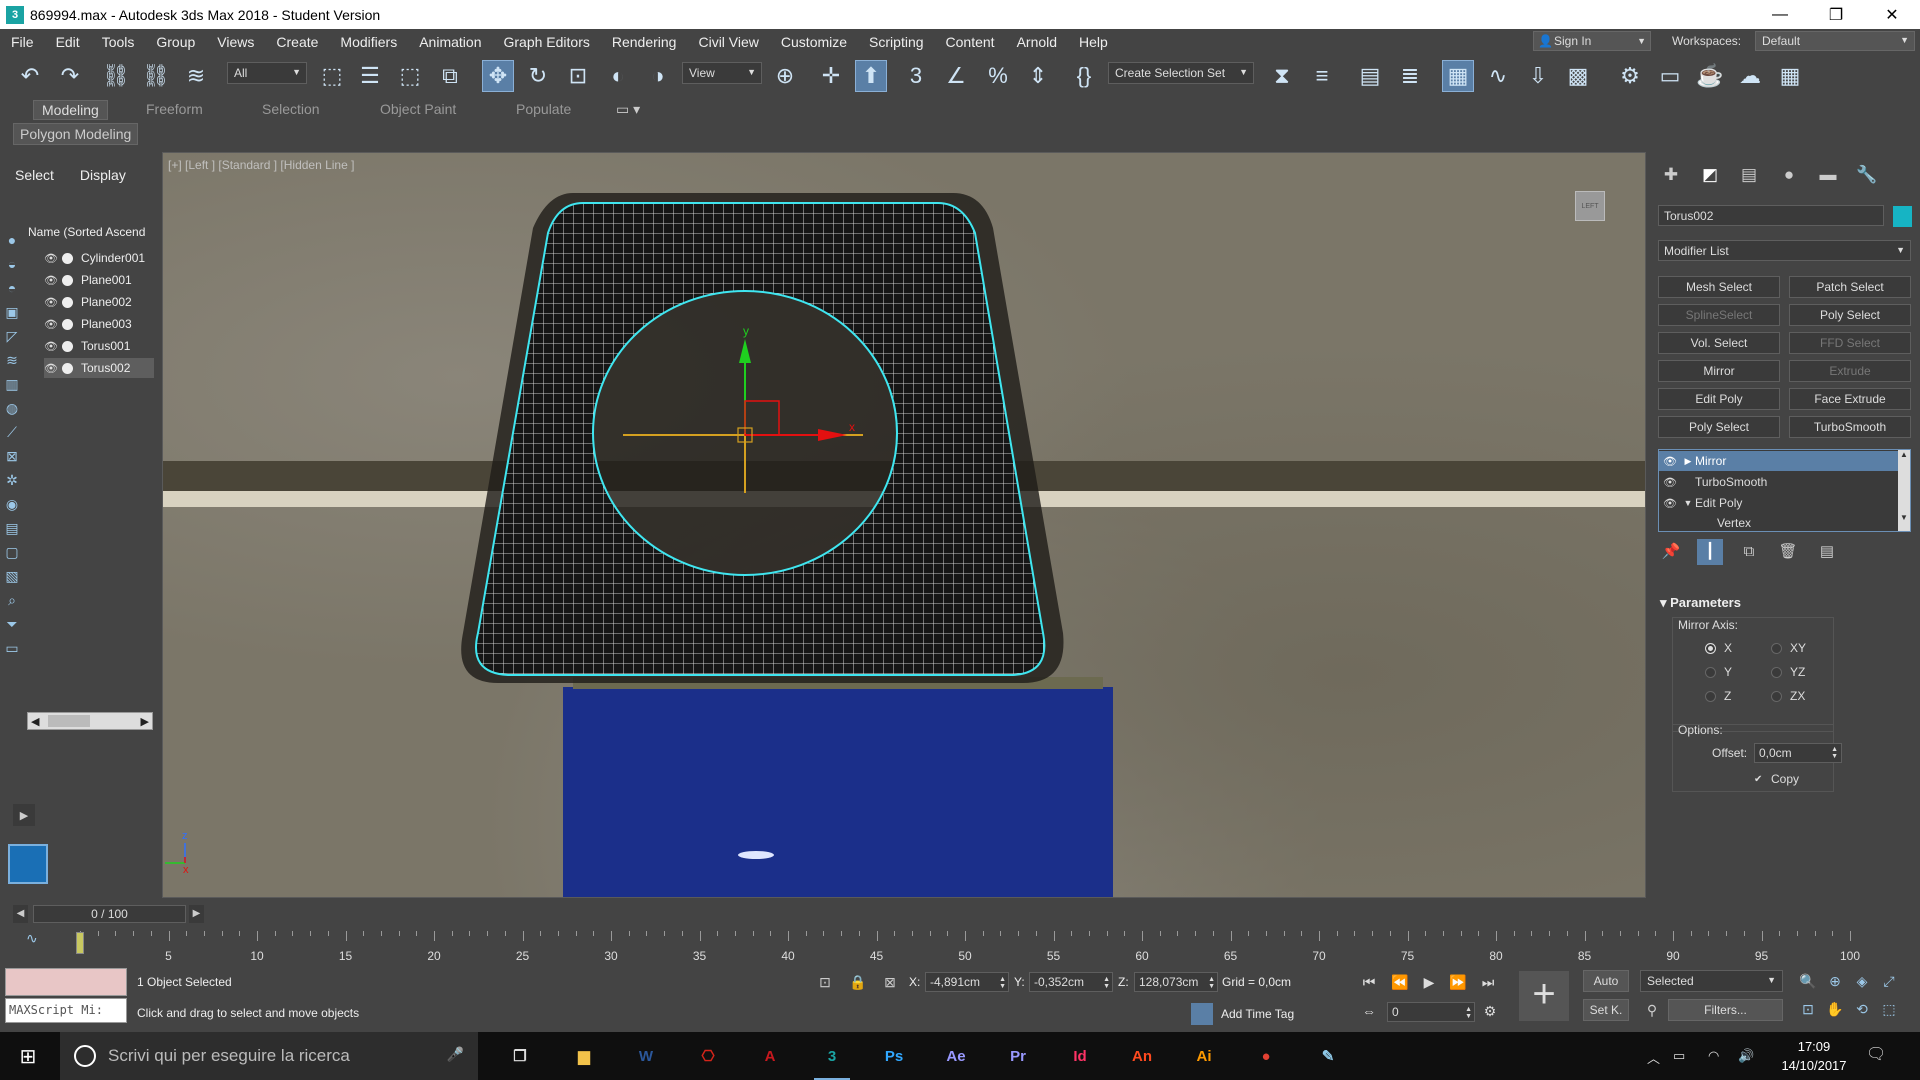  Describe the element at coordinates (838, 792) in the screenshot. I see `cylinder-object` at that location.